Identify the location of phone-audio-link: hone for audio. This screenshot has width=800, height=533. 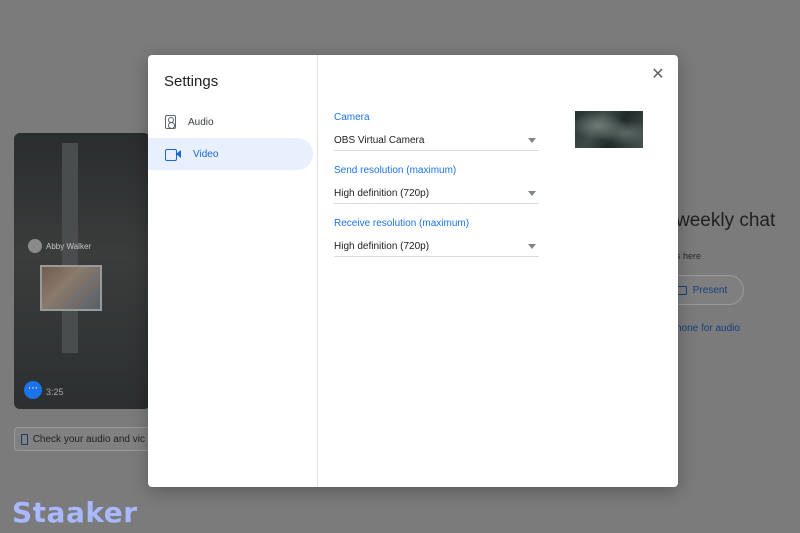
(708, 328).